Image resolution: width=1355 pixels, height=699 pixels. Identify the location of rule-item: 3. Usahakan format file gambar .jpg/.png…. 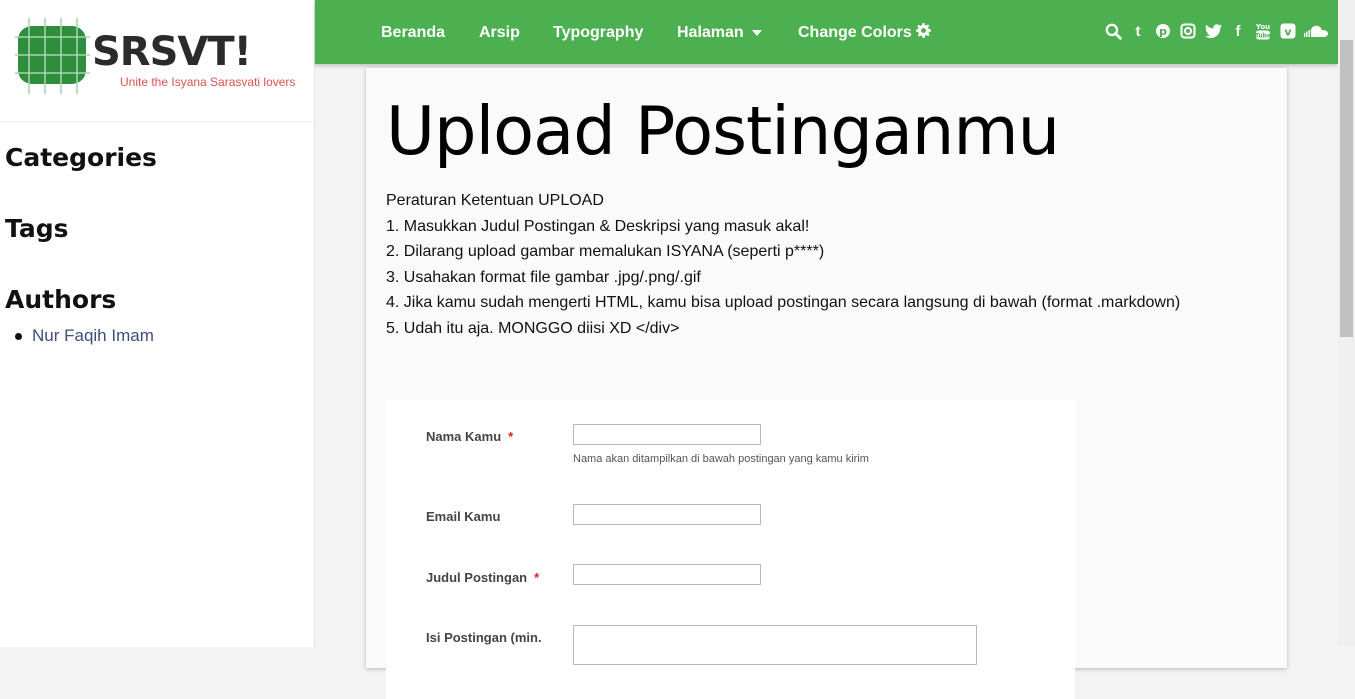
(543, 277).